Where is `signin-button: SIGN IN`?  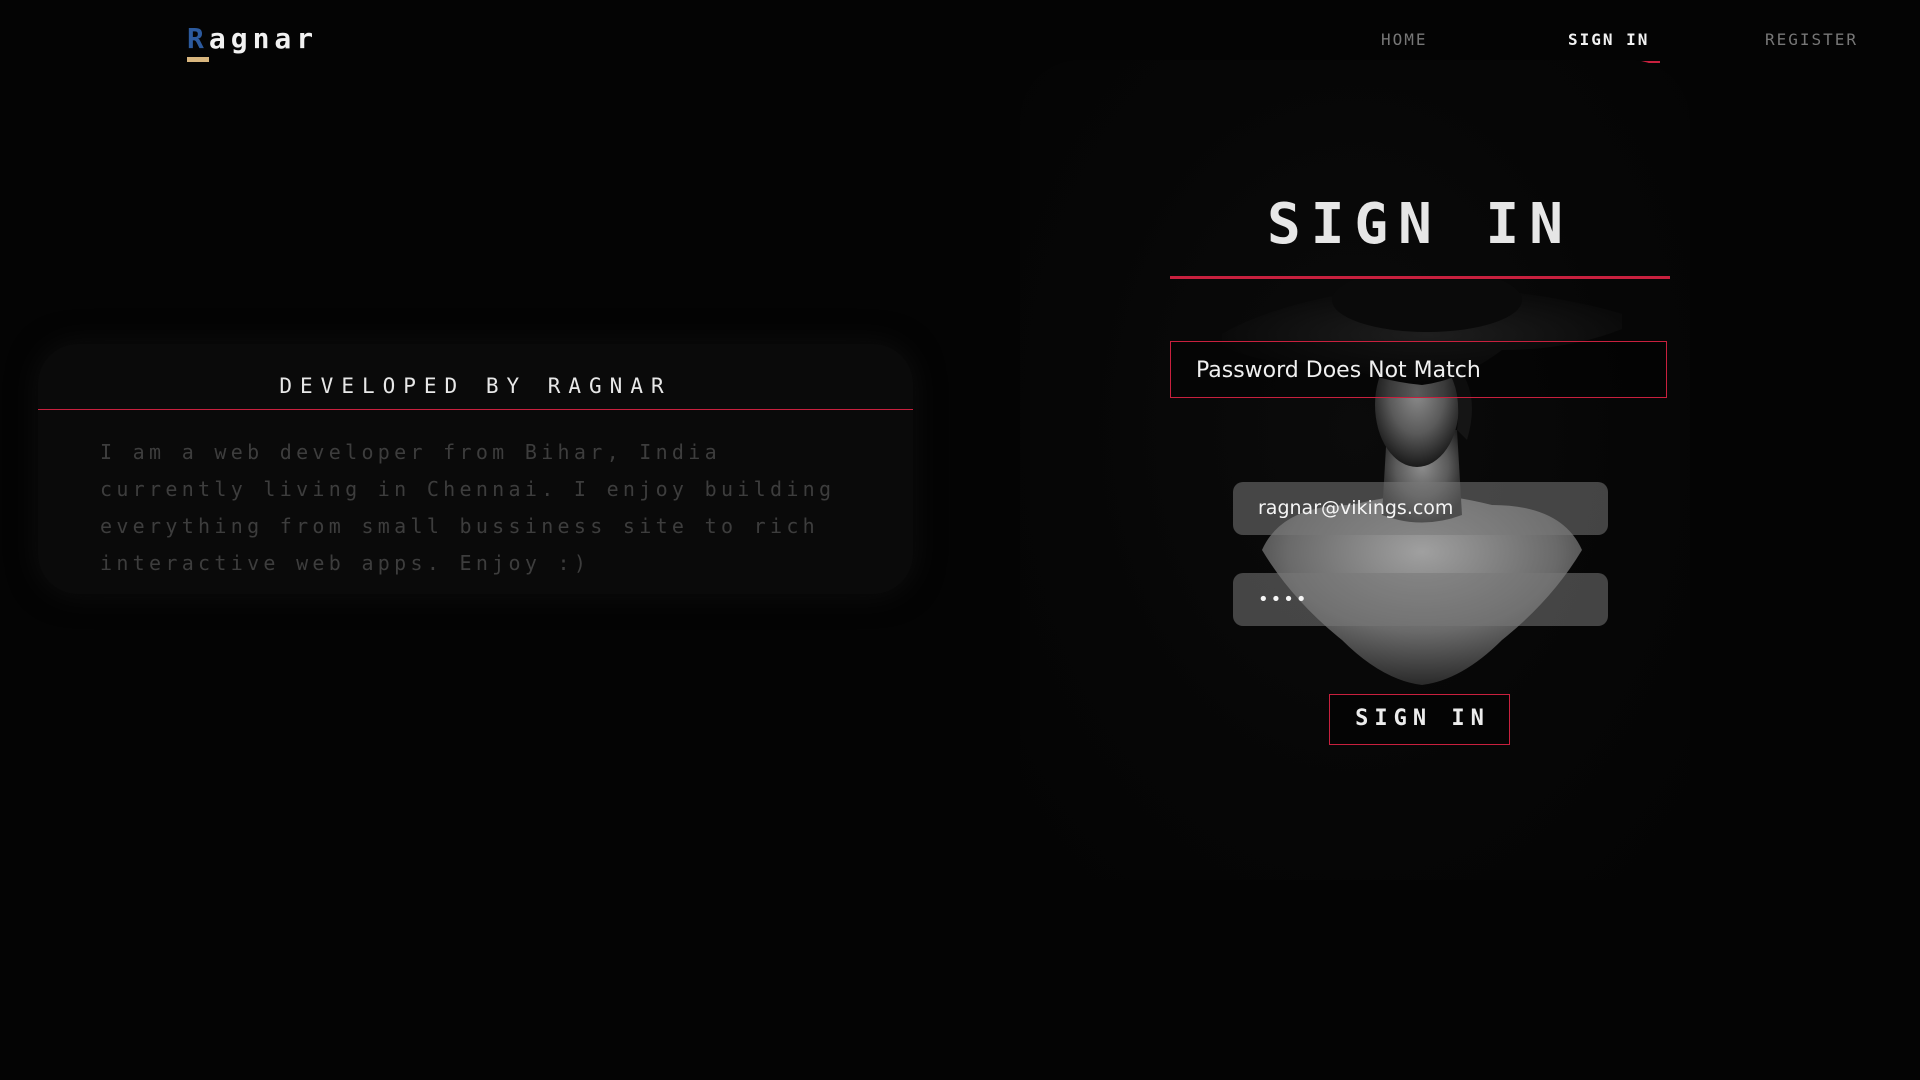 signin-button: SIGN IN is located at coordinates (1419, 719).